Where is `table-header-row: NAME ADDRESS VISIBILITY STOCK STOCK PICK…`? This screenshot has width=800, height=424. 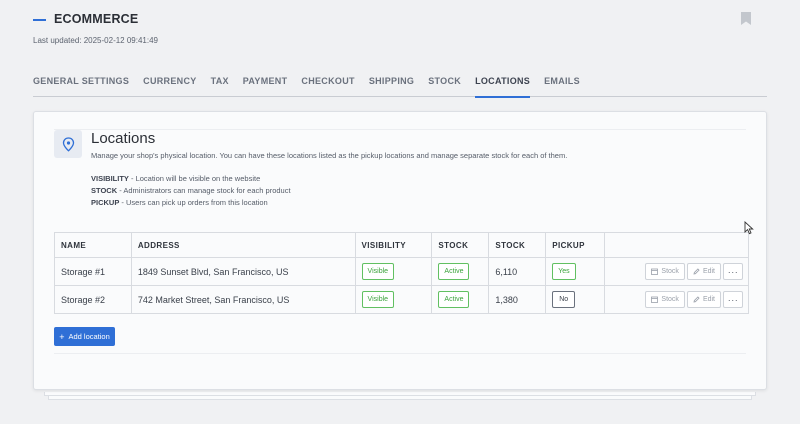 table-header-row: NAME ADDRESS VISIBILITY STOCK STOCK PICK… is located at coordinates (401, 245).